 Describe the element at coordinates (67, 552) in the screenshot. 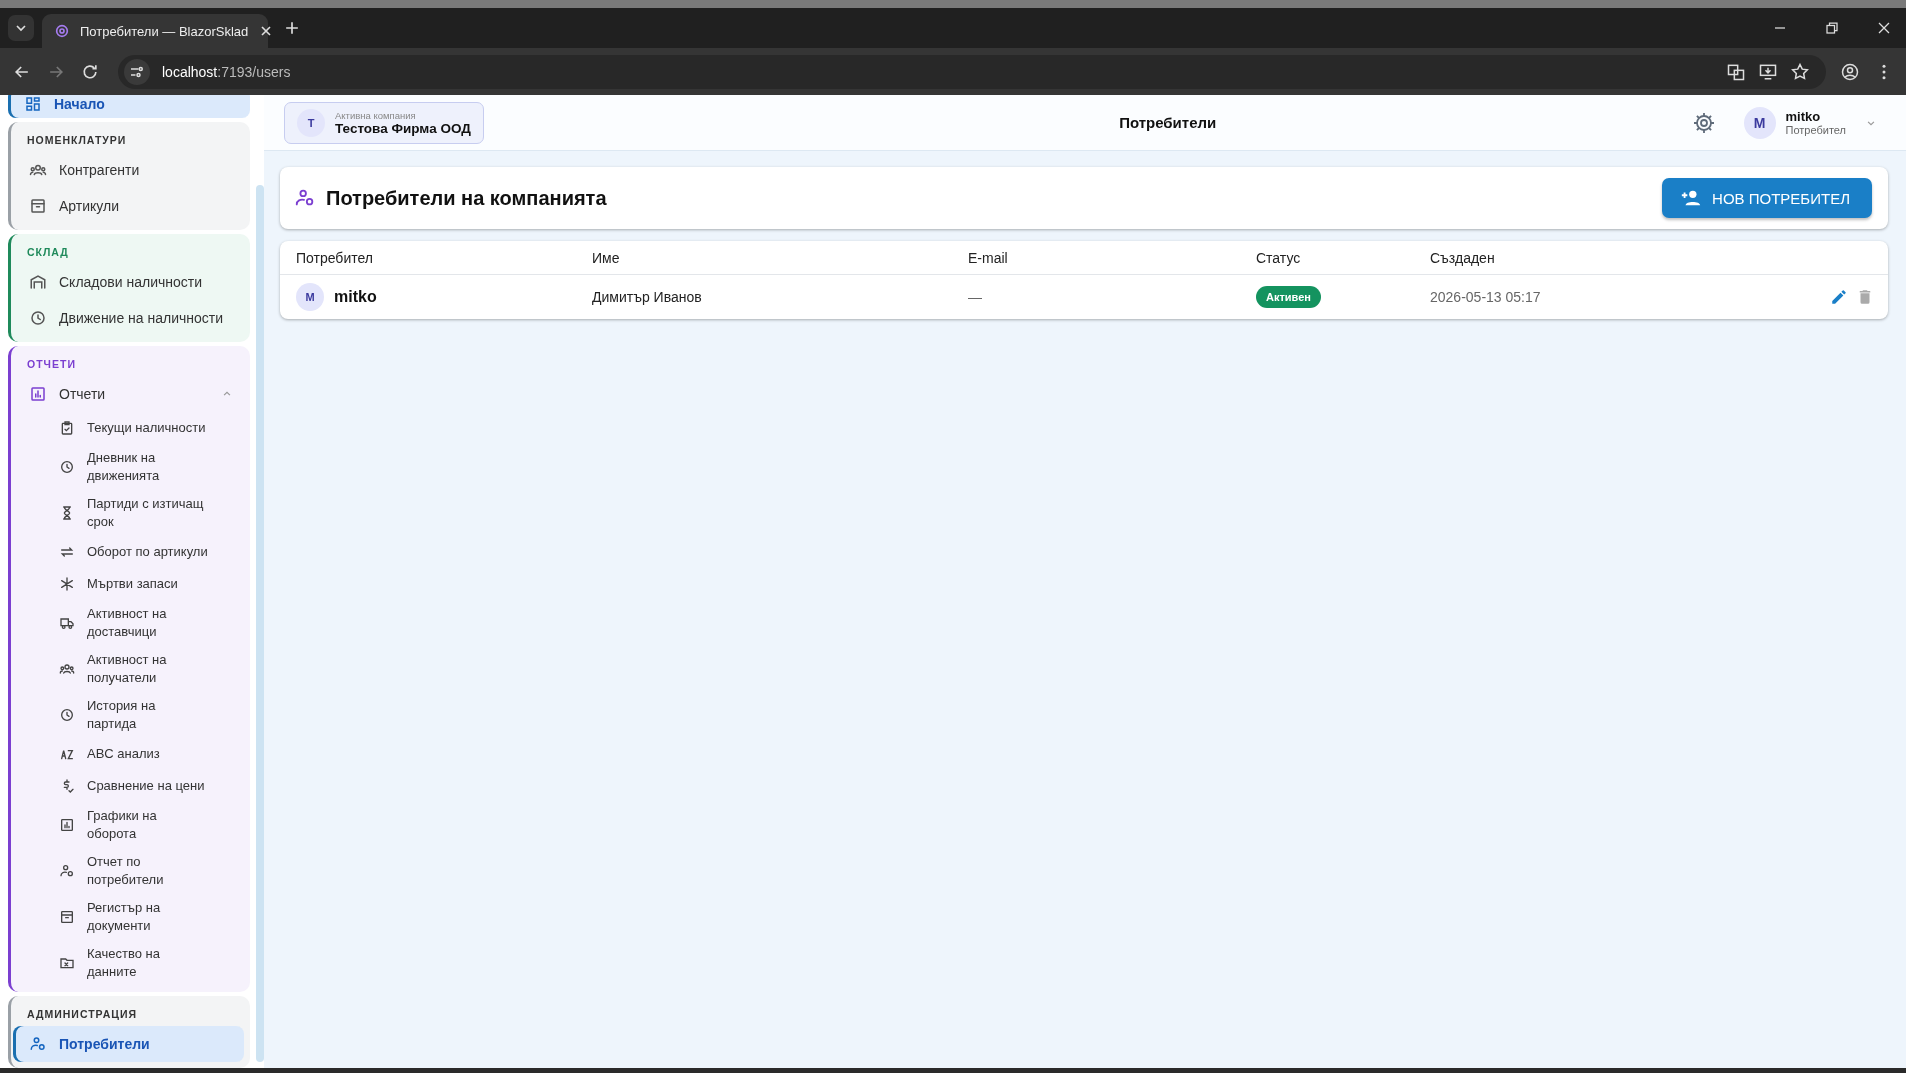

I see `swap-icon` at that location.